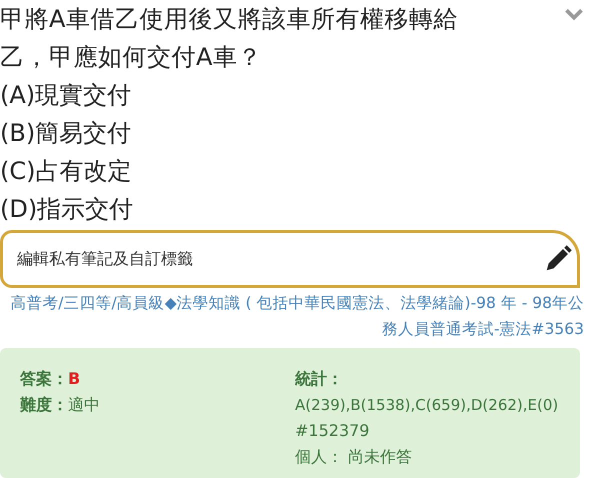 The width and height of the screenshot is (600, 478). I want to click on answer-option: (B)簡易交付, so click(300, 133).